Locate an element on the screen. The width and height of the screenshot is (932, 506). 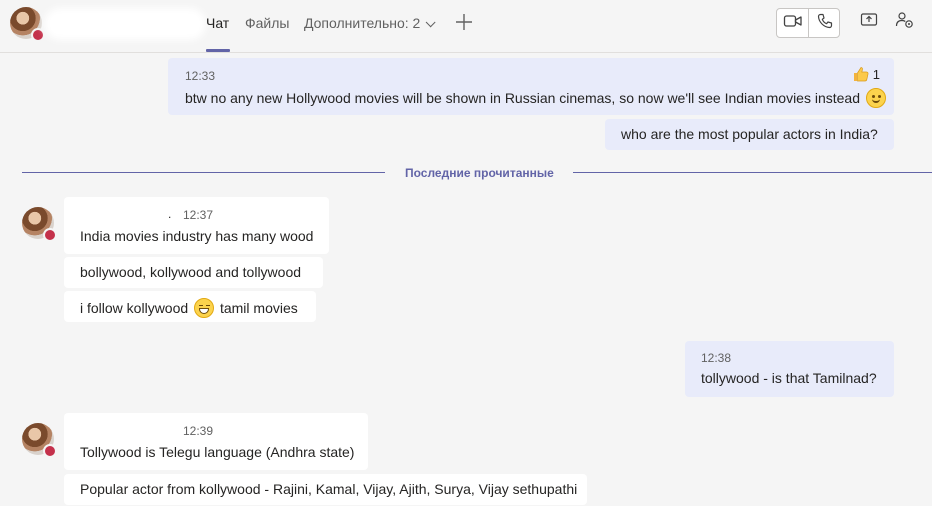
call-button-group is located at coordinates (808, 23).